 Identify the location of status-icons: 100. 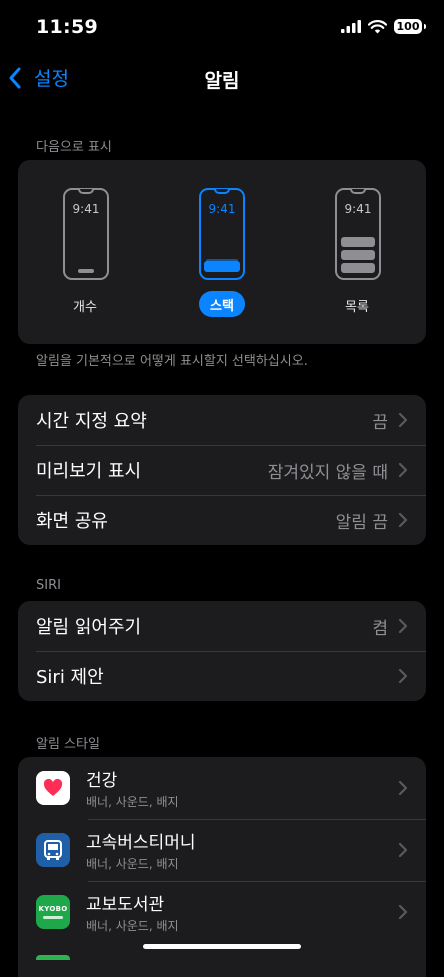
(383, 26).